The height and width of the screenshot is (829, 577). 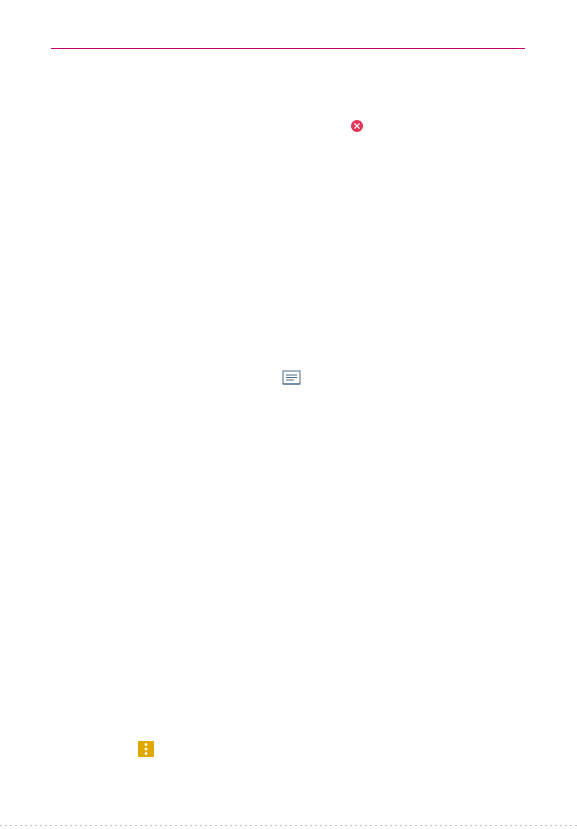 I want to click on header-rule, so click(x=288, y=48).